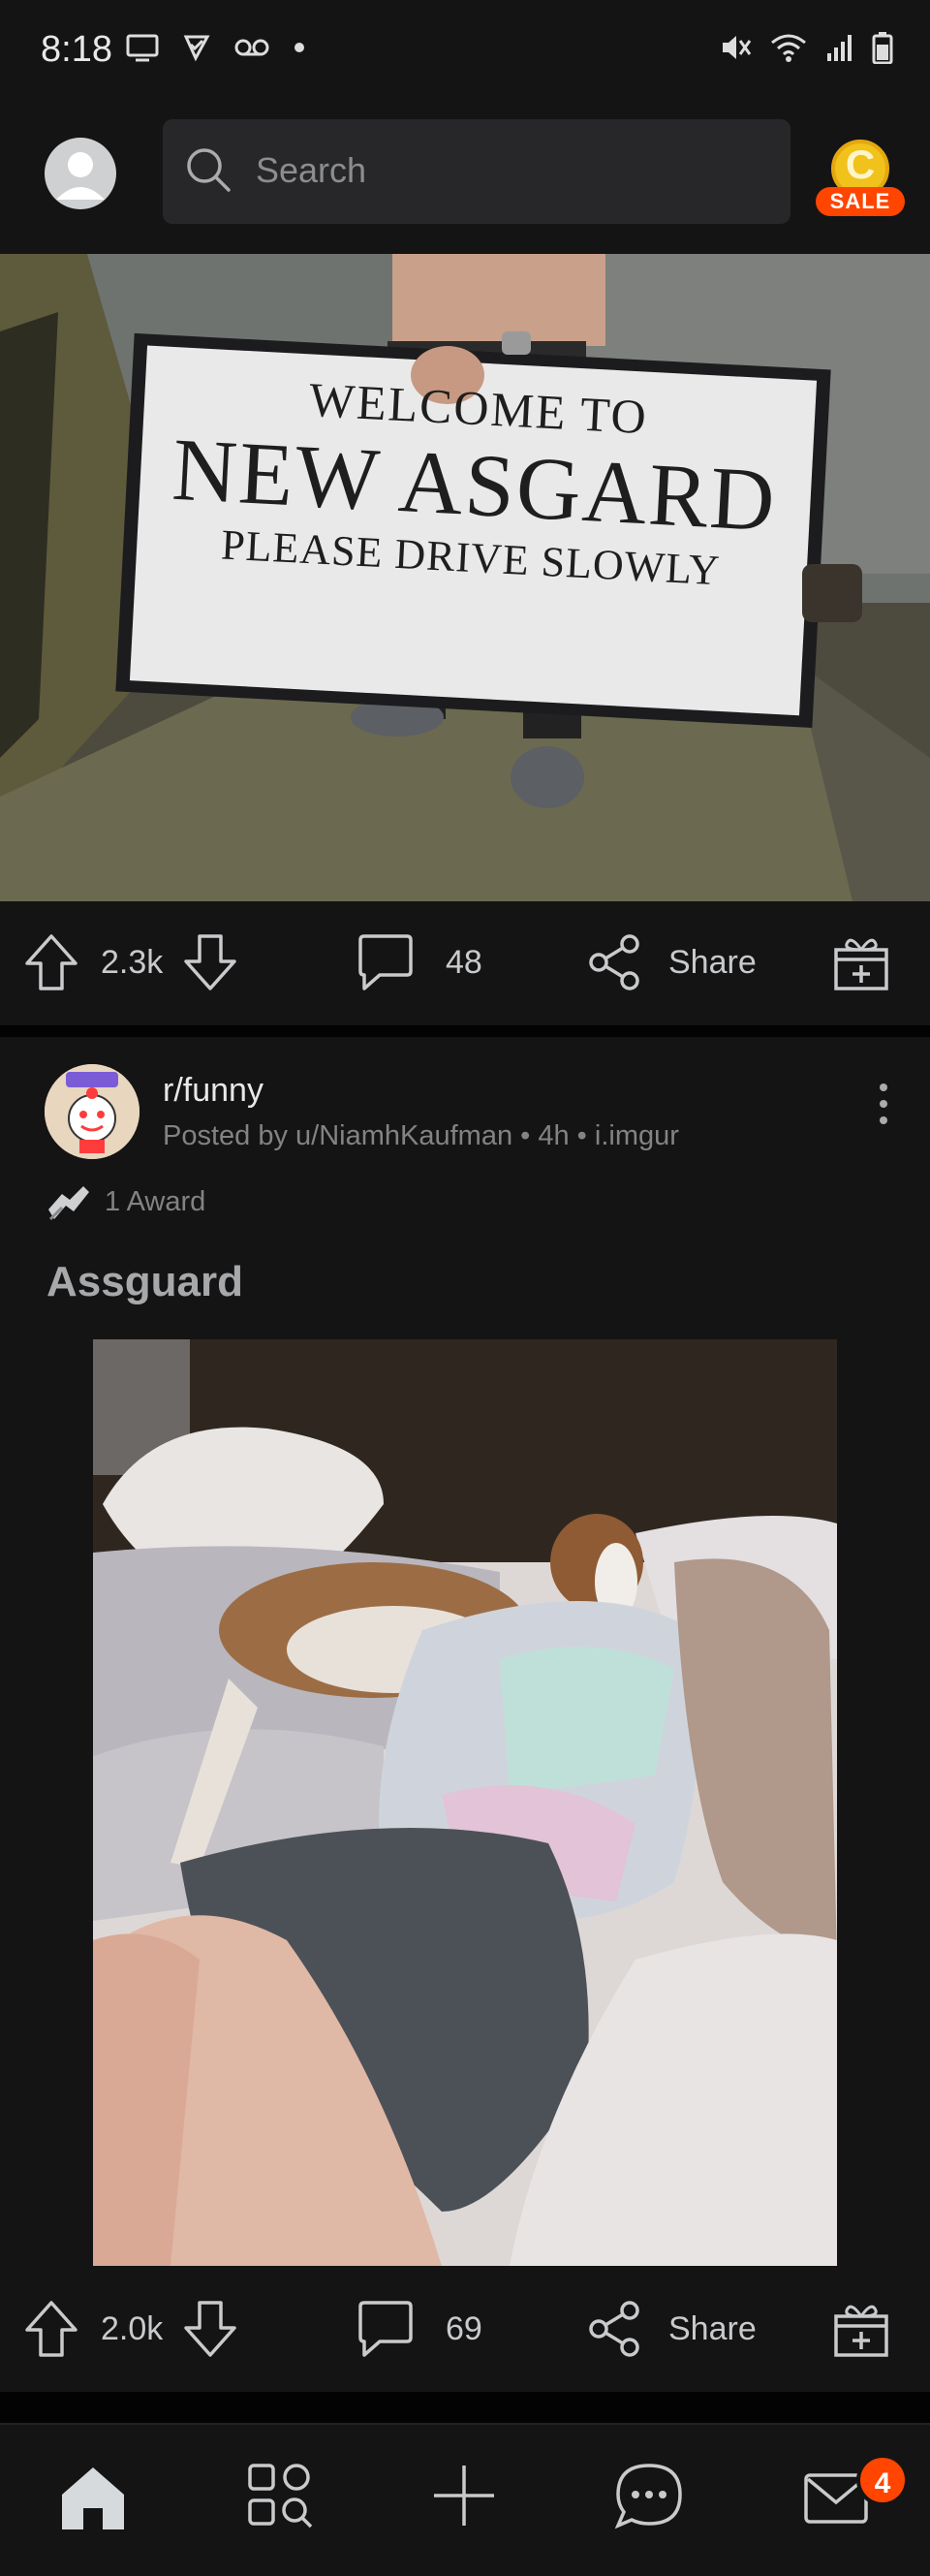  What do you see at coordinates (464, 2495) in the screenshot?
I see `create-icon` at bounding box center [464, 2495].